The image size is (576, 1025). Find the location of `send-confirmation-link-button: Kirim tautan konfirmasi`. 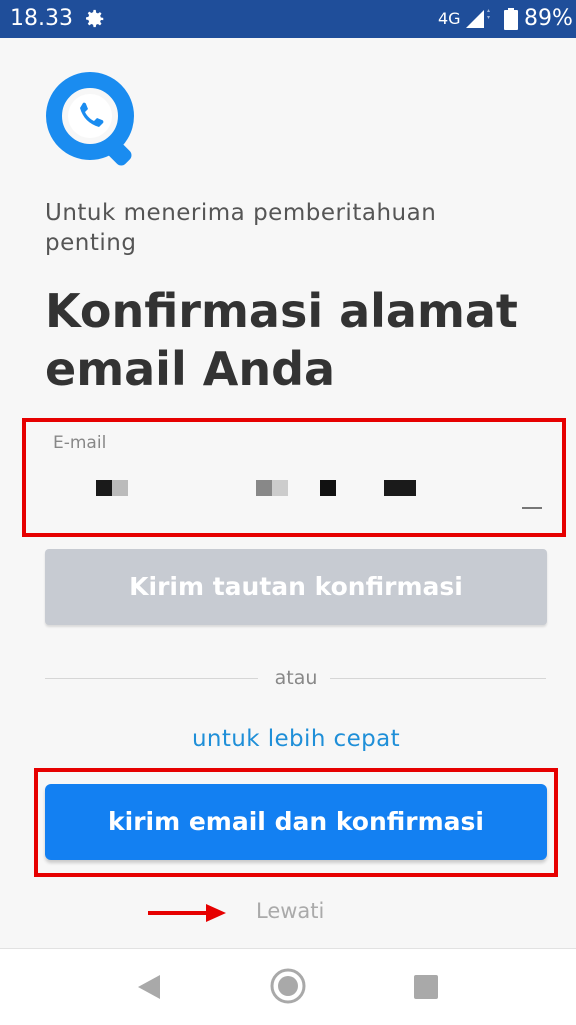

send-confirmation-link-button: Kirim tautan konfirmasi is located at coordinates (296, 587).